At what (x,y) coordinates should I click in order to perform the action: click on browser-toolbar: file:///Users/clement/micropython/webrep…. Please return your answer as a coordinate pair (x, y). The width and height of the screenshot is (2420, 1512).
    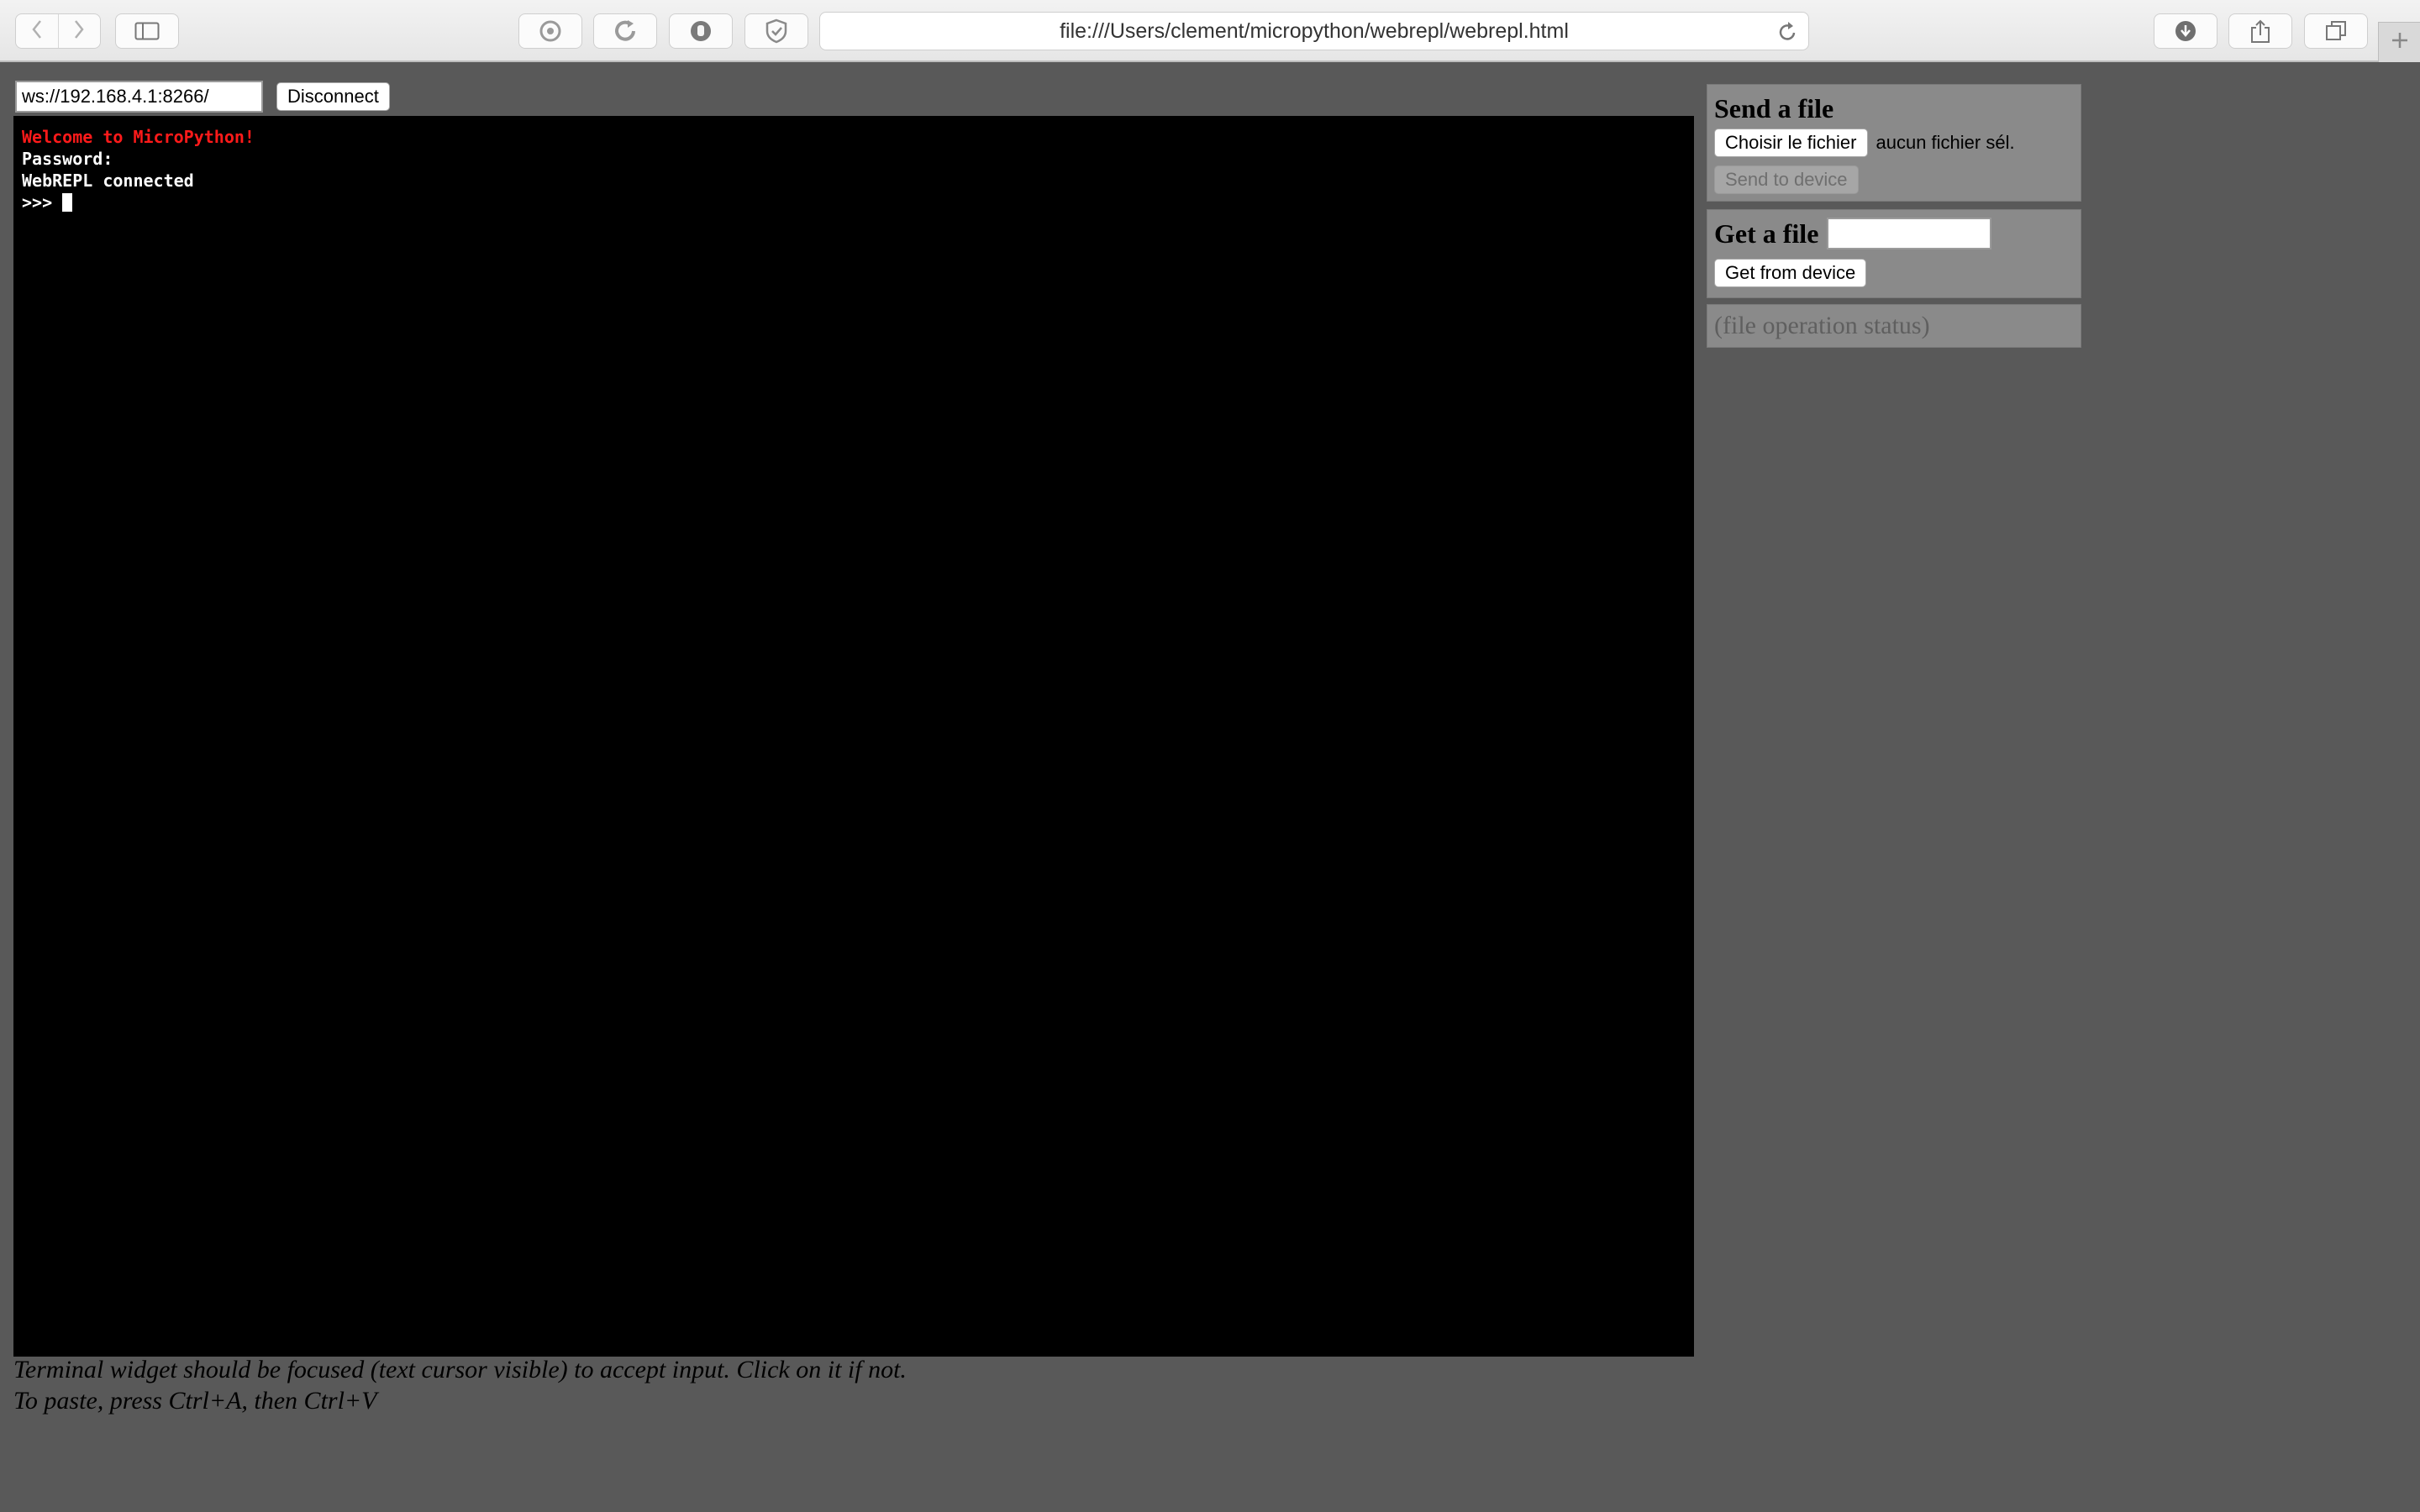
    Looking at the image, I should click on (1210, 31).